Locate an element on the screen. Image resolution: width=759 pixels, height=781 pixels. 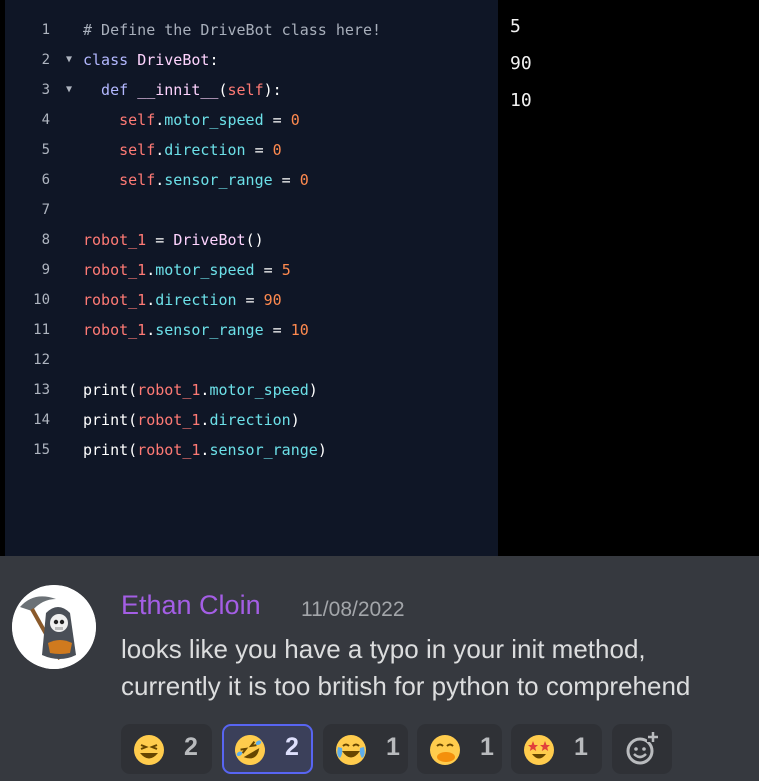
code-text: self.sensor_range = 0 is located at coordinates (196, 180).